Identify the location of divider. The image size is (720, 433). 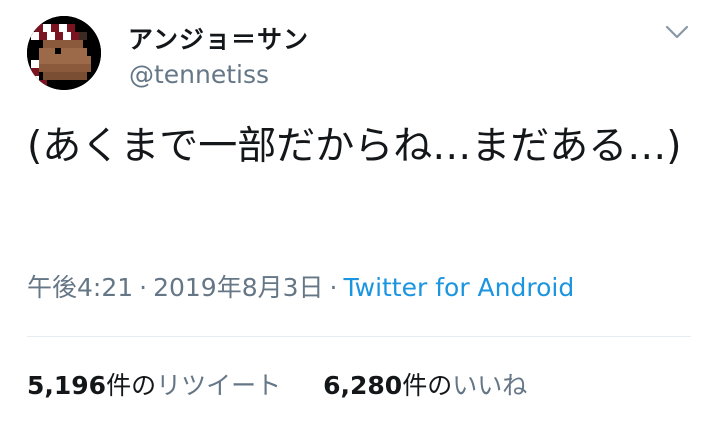
(359, 336).